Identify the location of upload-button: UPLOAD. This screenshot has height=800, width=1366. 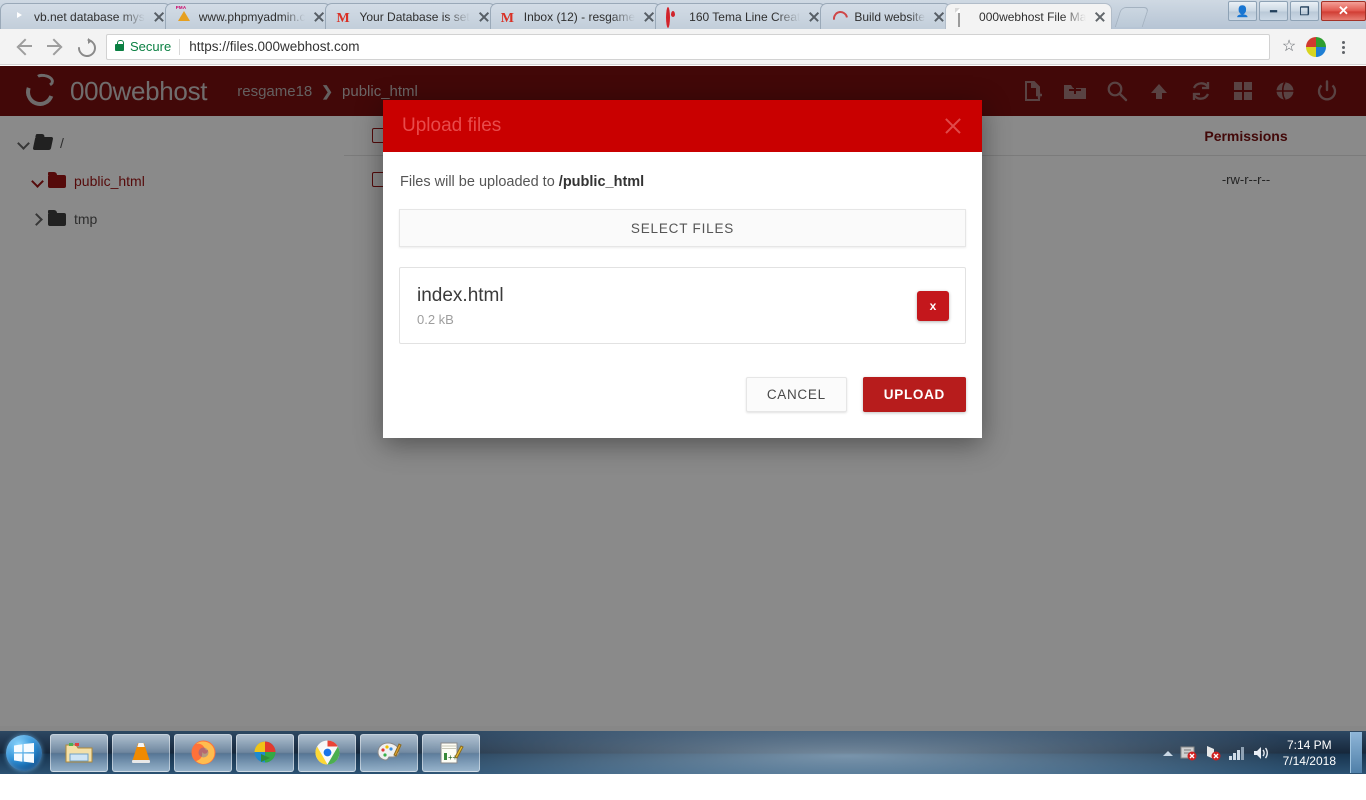
(914, 394).